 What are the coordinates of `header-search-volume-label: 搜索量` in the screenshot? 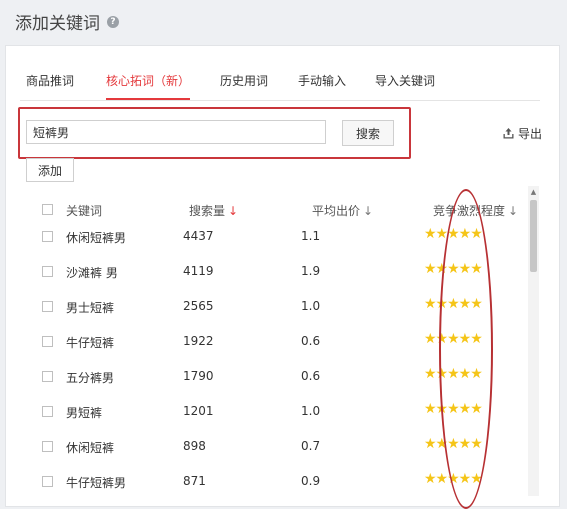 It's located at (207, 211).